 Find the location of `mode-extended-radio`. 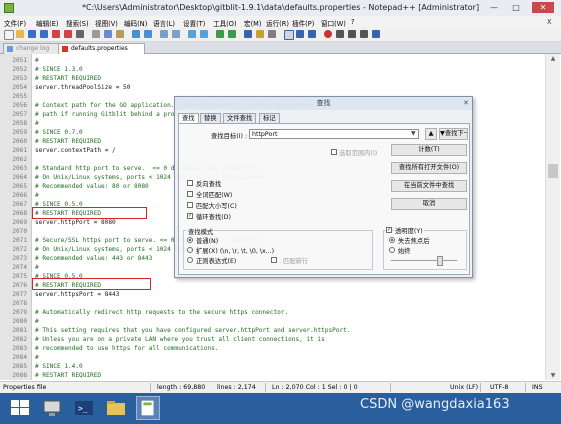

mode-extended-radio is located at coordinates (190, 250).